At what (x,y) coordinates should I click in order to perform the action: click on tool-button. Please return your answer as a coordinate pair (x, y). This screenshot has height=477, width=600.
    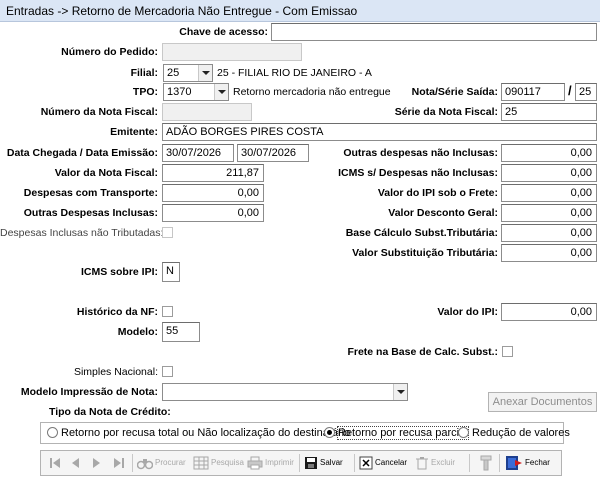
    Looking at the image, I should click on (487, 463).